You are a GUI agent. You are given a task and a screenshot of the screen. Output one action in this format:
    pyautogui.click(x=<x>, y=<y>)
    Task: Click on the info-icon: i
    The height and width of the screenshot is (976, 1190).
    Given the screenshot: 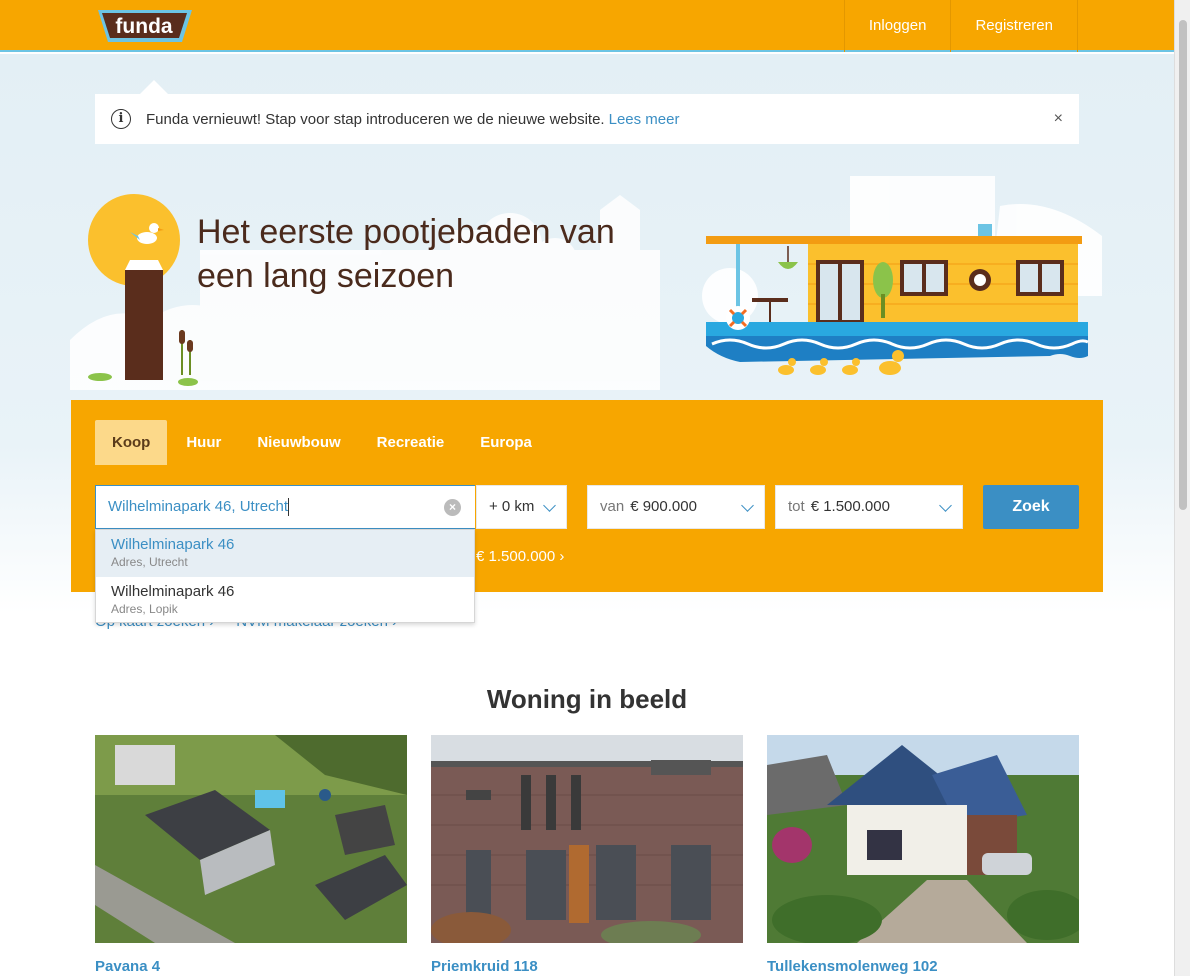 What is the action you would take?
    pyautogui.click(x=121, y=119)
    